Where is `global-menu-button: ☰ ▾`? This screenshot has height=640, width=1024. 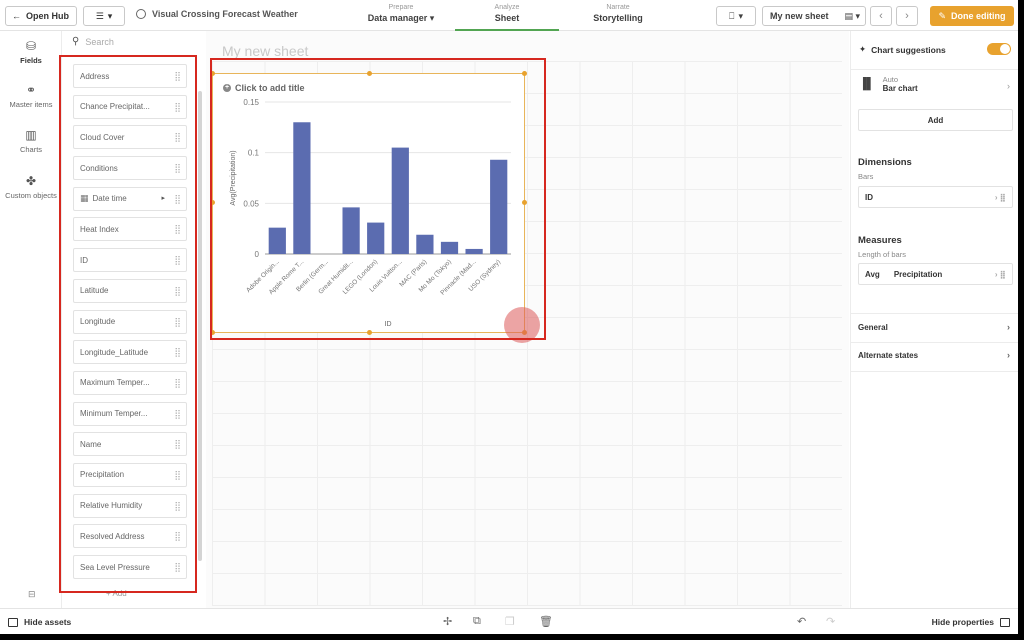 global-menu-button: ☰ ▾ is located at coordinates (104, 16).